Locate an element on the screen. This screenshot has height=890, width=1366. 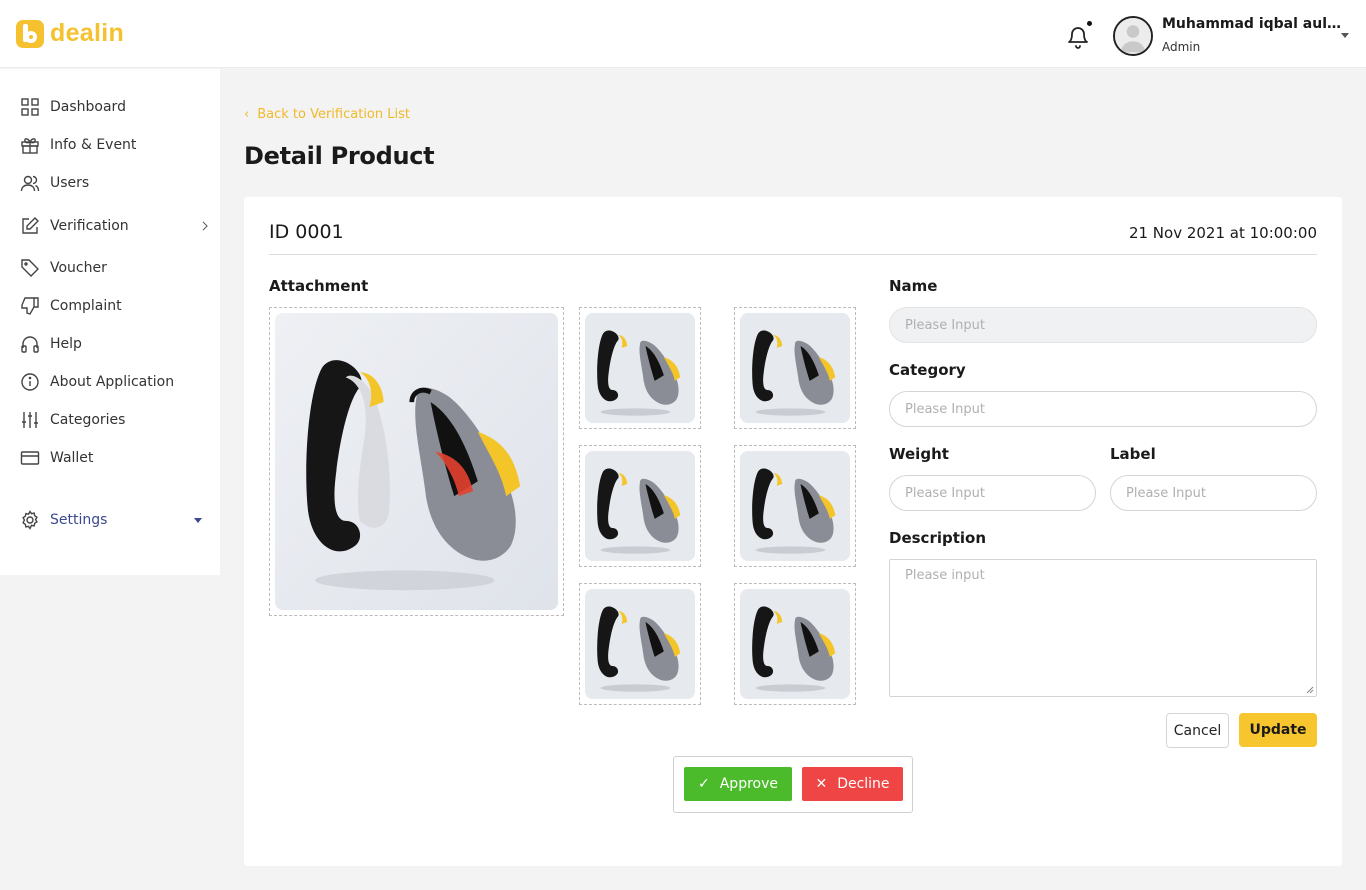
sidebar-item-label: Dashboard is located at coordinates (88, 107).